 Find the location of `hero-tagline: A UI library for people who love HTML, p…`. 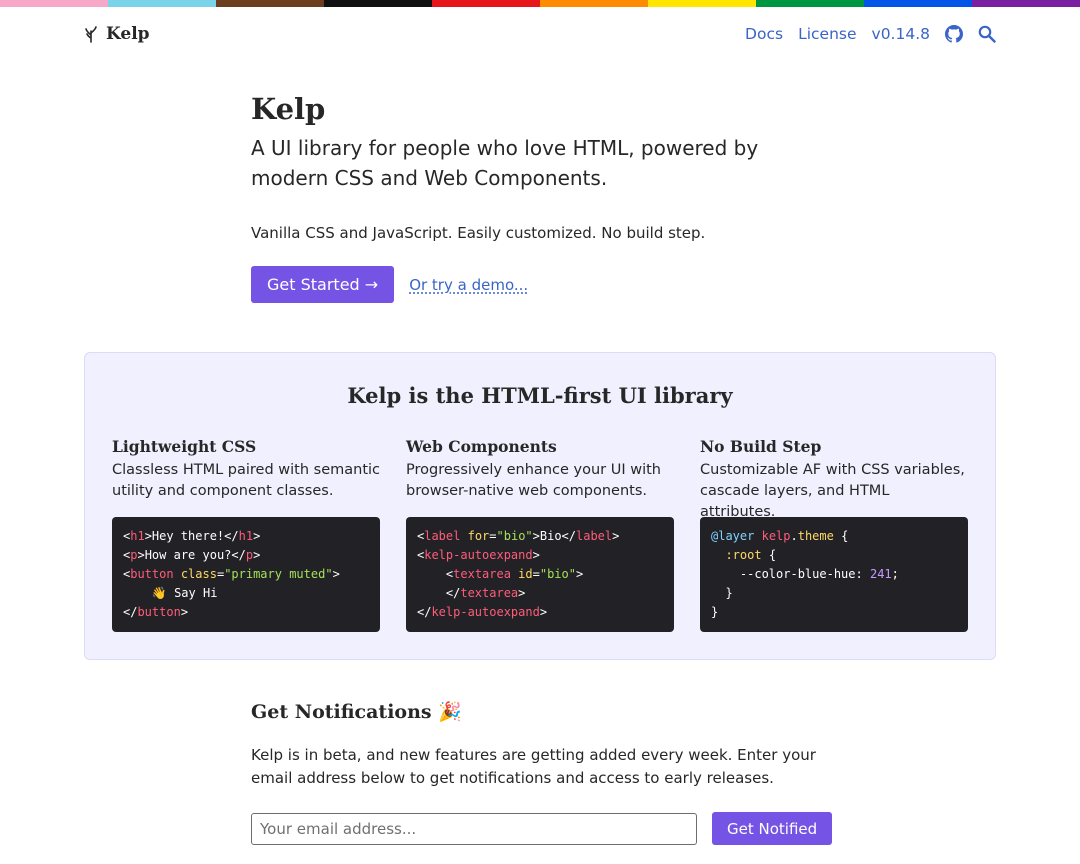

hero-tagline: A UI library for people who love HTML, p… is located at coordinates (505, 163).